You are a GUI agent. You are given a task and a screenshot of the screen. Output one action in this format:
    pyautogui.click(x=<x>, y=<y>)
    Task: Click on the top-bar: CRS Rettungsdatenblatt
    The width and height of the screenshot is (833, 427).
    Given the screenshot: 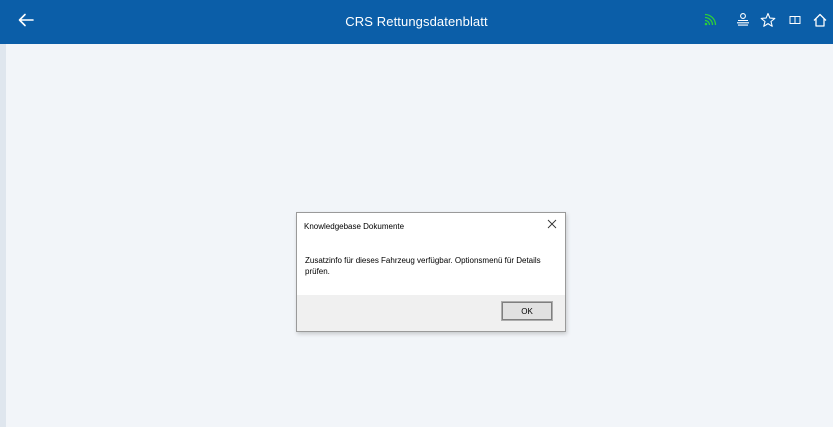 What is the action you would take?
    pyautogui.click(x=416, y=22)
    